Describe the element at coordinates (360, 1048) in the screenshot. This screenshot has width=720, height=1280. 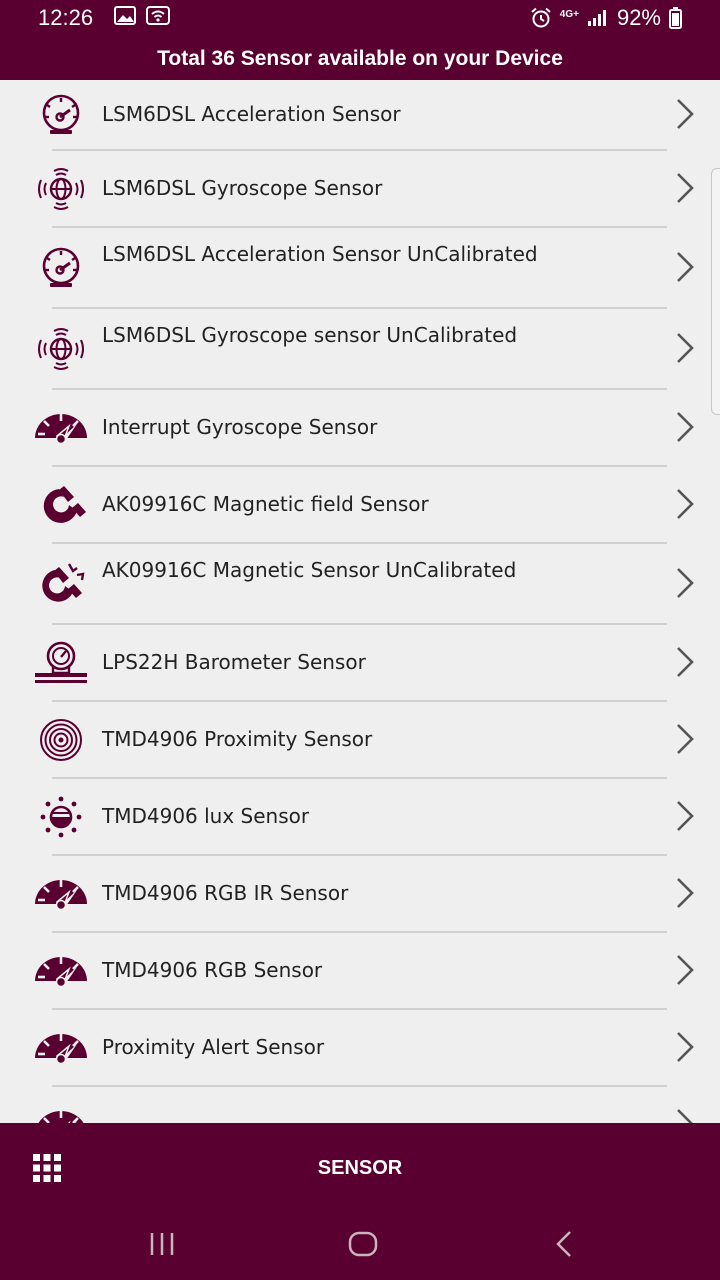
I see `sensor-list-item: Proximity Alert Sensor` at that location.